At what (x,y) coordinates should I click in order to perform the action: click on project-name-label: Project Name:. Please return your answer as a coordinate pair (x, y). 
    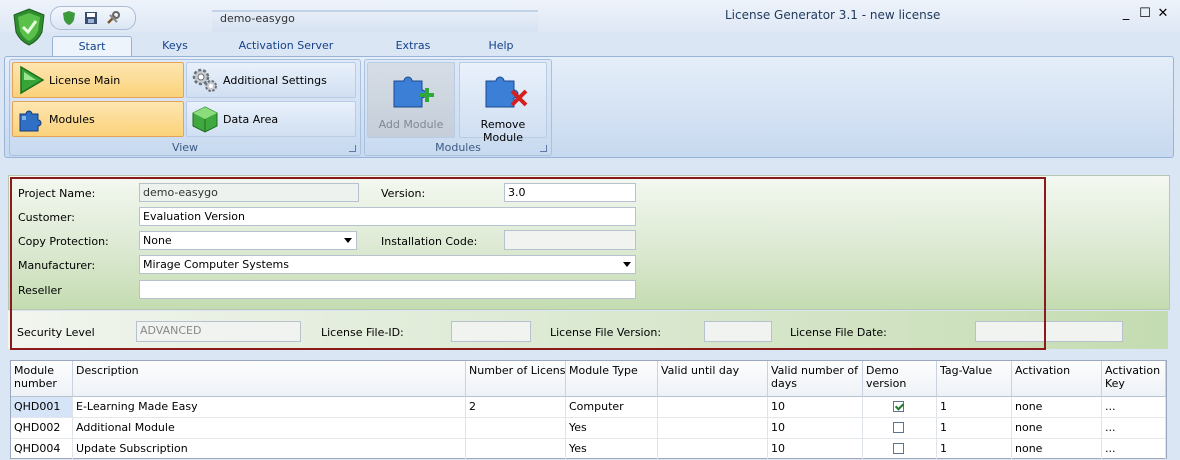
    Looking at the image, I should click on (57, 193).